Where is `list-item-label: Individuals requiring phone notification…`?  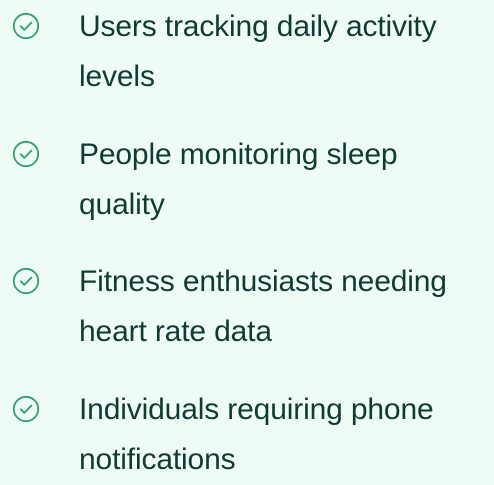 list-item-label: Individuals requiring phone notification… is located at coordinates (256, 434).